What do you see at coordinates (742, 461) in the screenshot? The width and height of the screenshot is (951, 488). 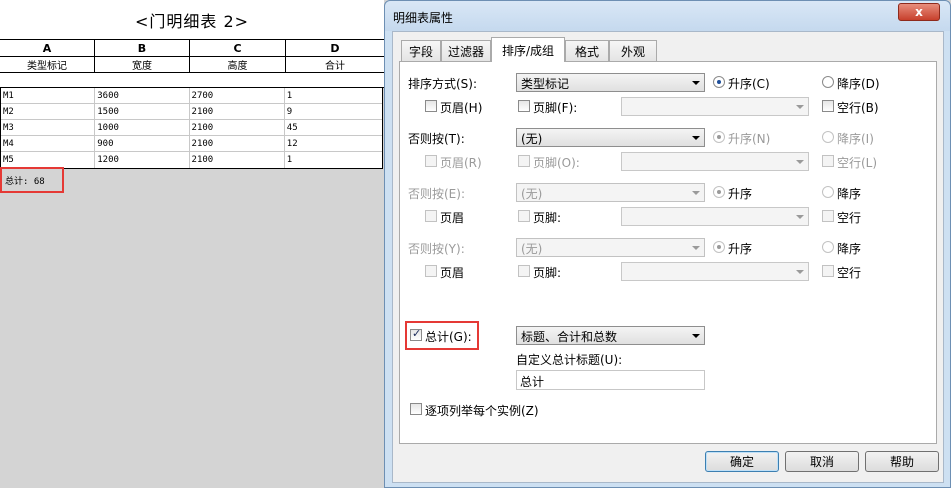 I see `ok-button: 确定` at bounding box center [742, 461].